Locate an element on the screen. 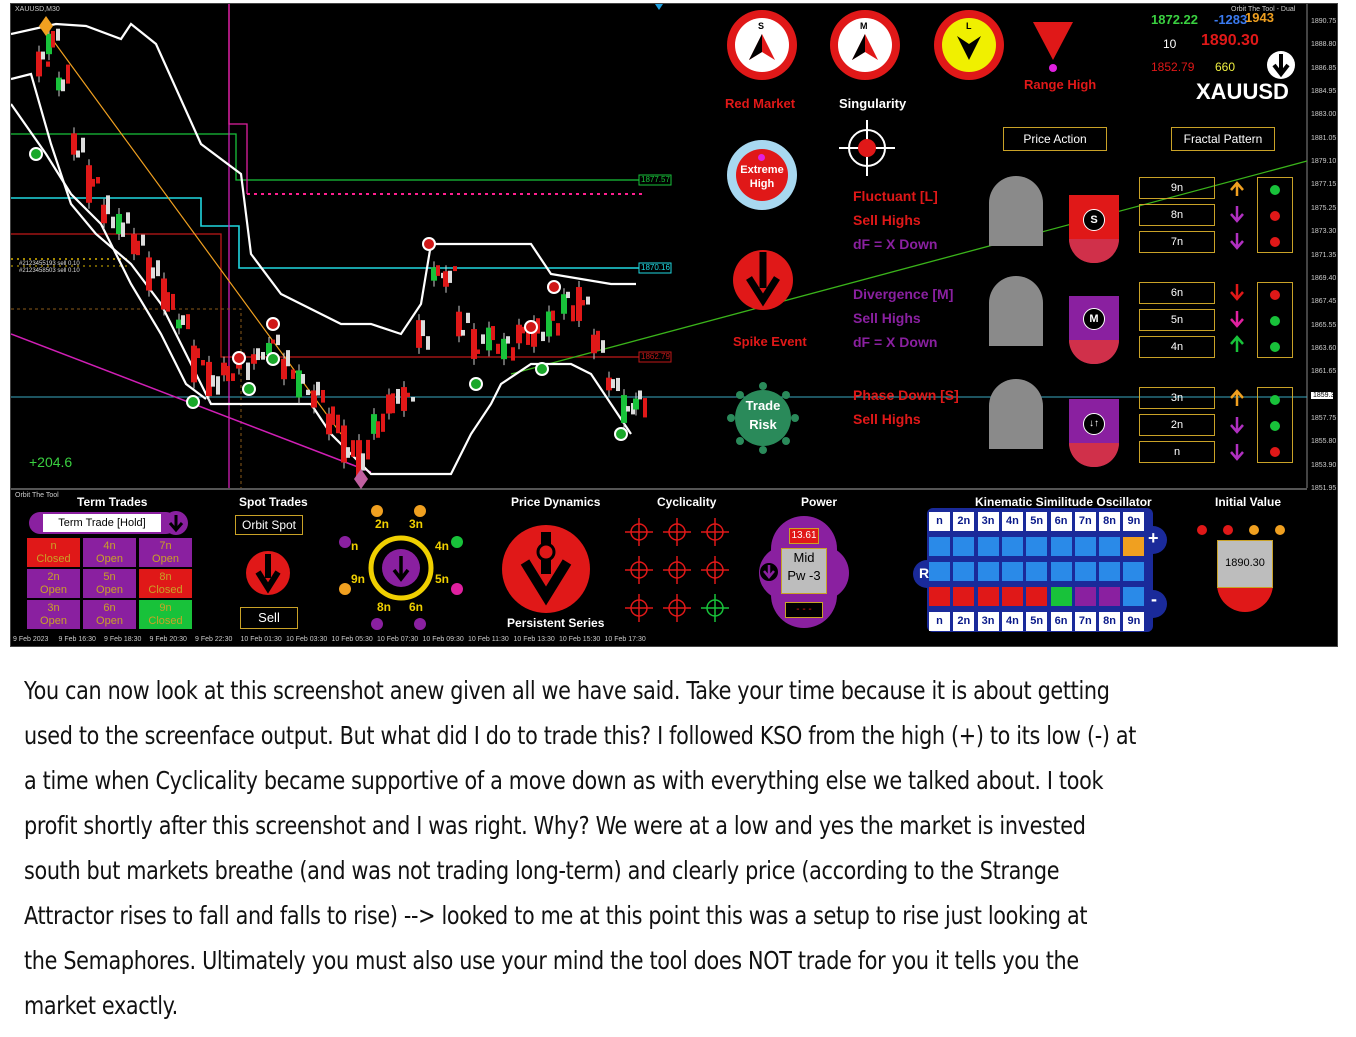 Image resolution: width=1356 pixels, height=1037 pixels. term-trade-cell: 5n Open is located at coordinates (109, 583).